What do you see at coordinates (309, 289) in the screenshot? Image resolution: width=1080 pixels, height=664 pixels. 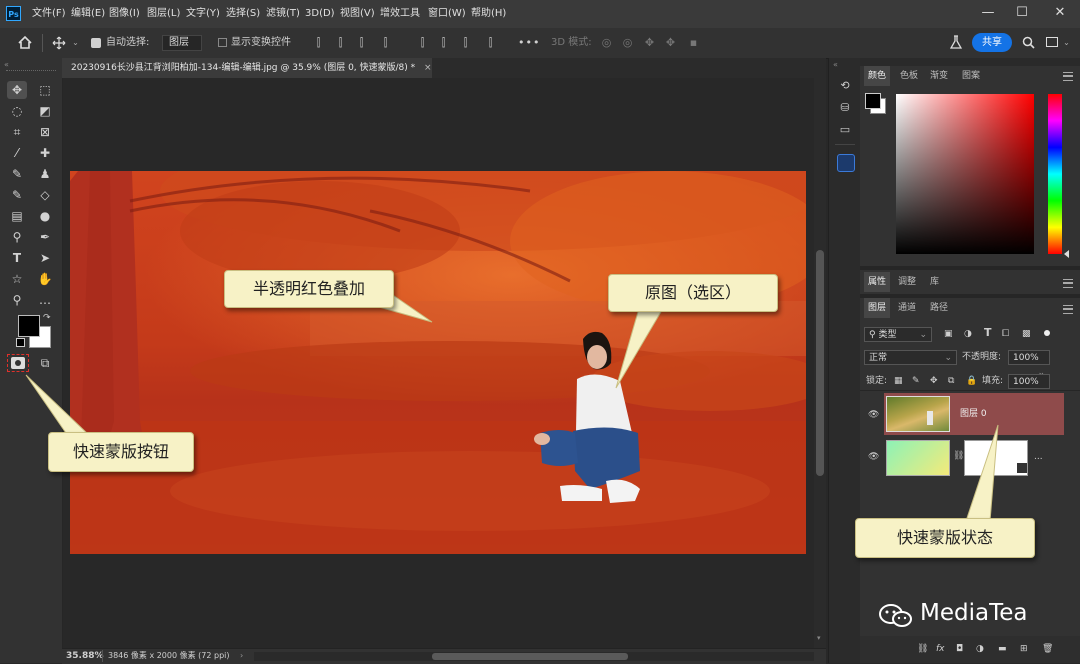 I see `callout-overlay: 半透明红色叠加` at bounding box center [309, 289].